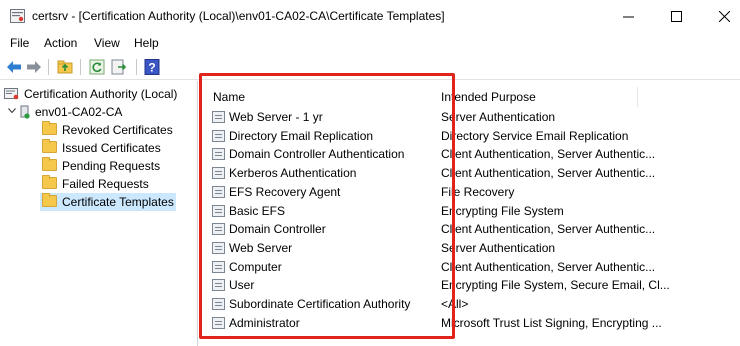  Describe the element at coordinates (535, 135) in the screenshot. I see `template-purpose: Directory Service Email Replication` at that location.